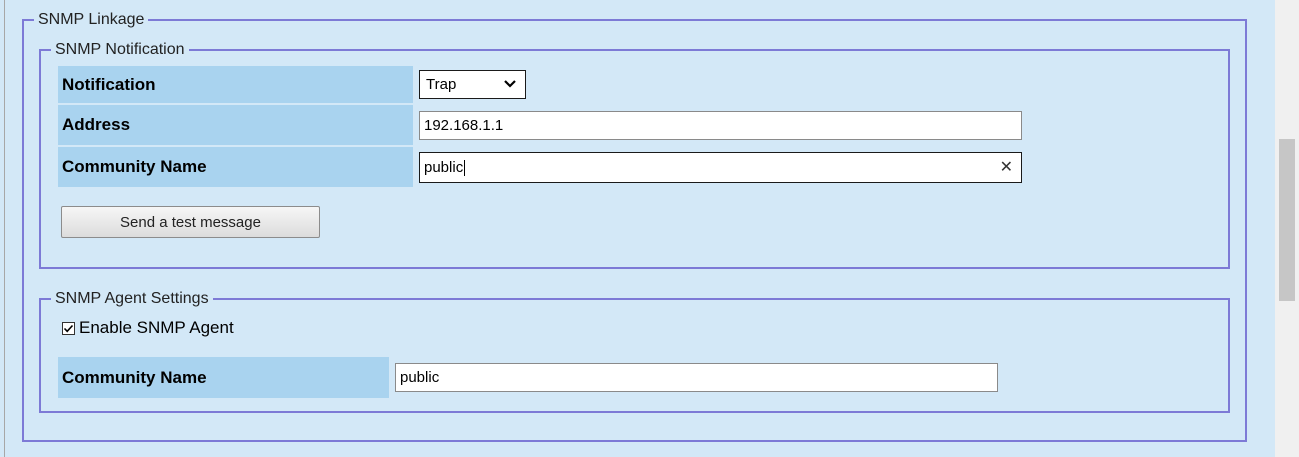  I want to click on community-name-label: Community Name, so click(235, 167).